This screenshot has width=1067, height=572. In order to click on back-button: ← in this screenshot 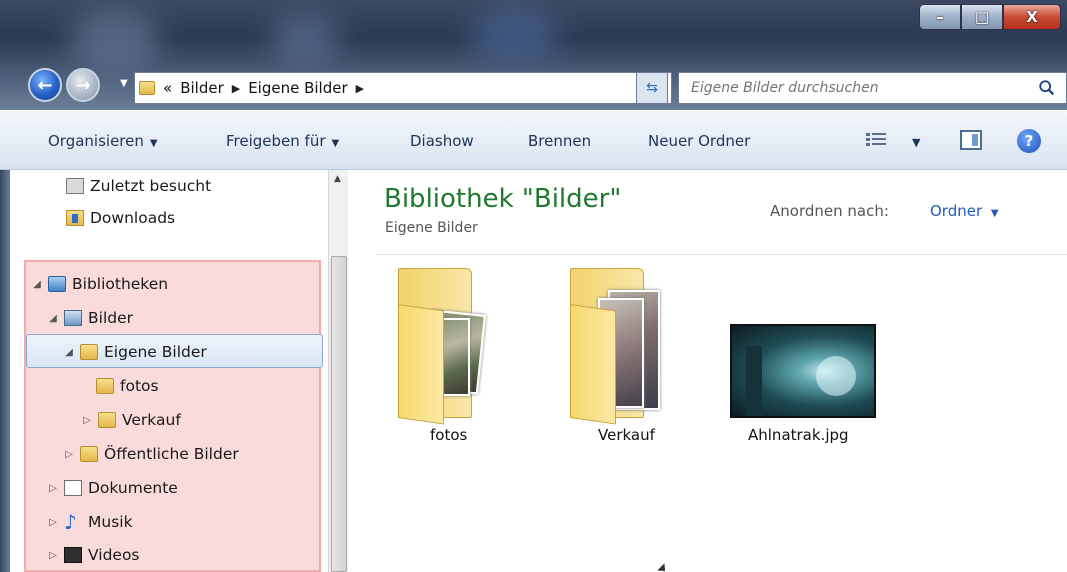, I will do `click(45, 85)`.